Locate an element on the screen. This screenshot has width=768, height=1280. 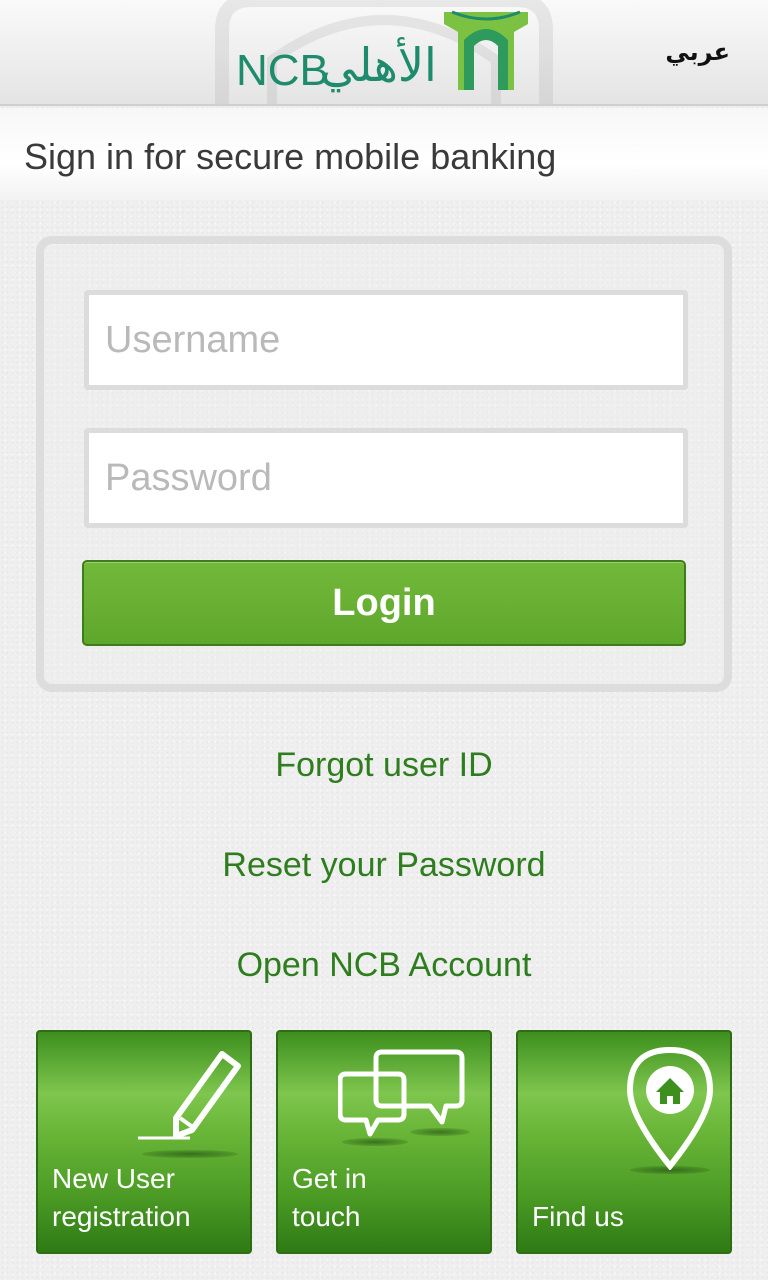
tile-label: Find us is located at coordinates (578, 1217).